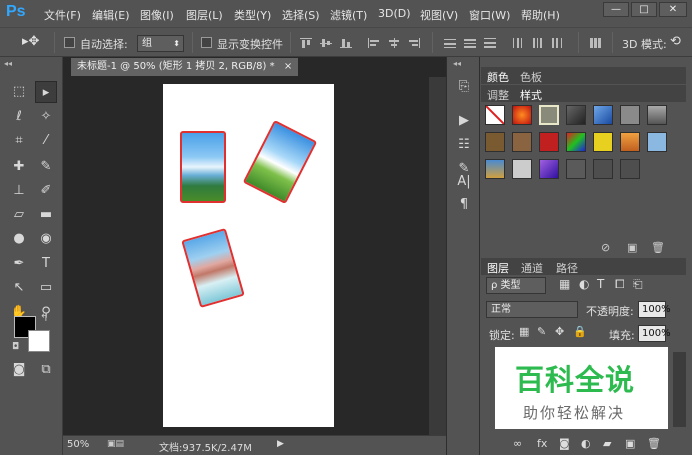 The width and height of the screenshot is (692, 455). I want to click on distribute-left-icon, so click(518, 43).